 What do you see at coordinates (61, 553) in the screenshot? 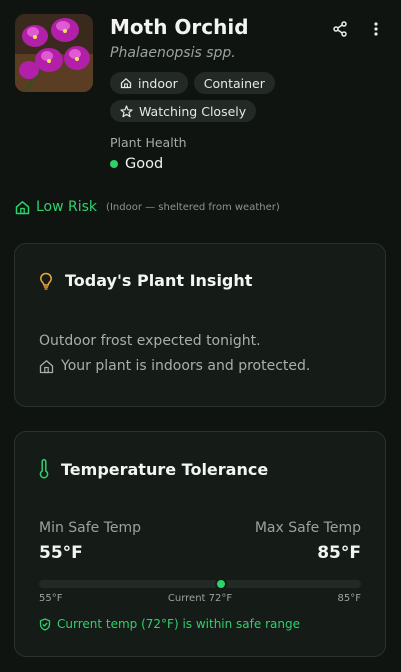
I see `min-temp-value: 55°F` at bounding box center [61, 553].